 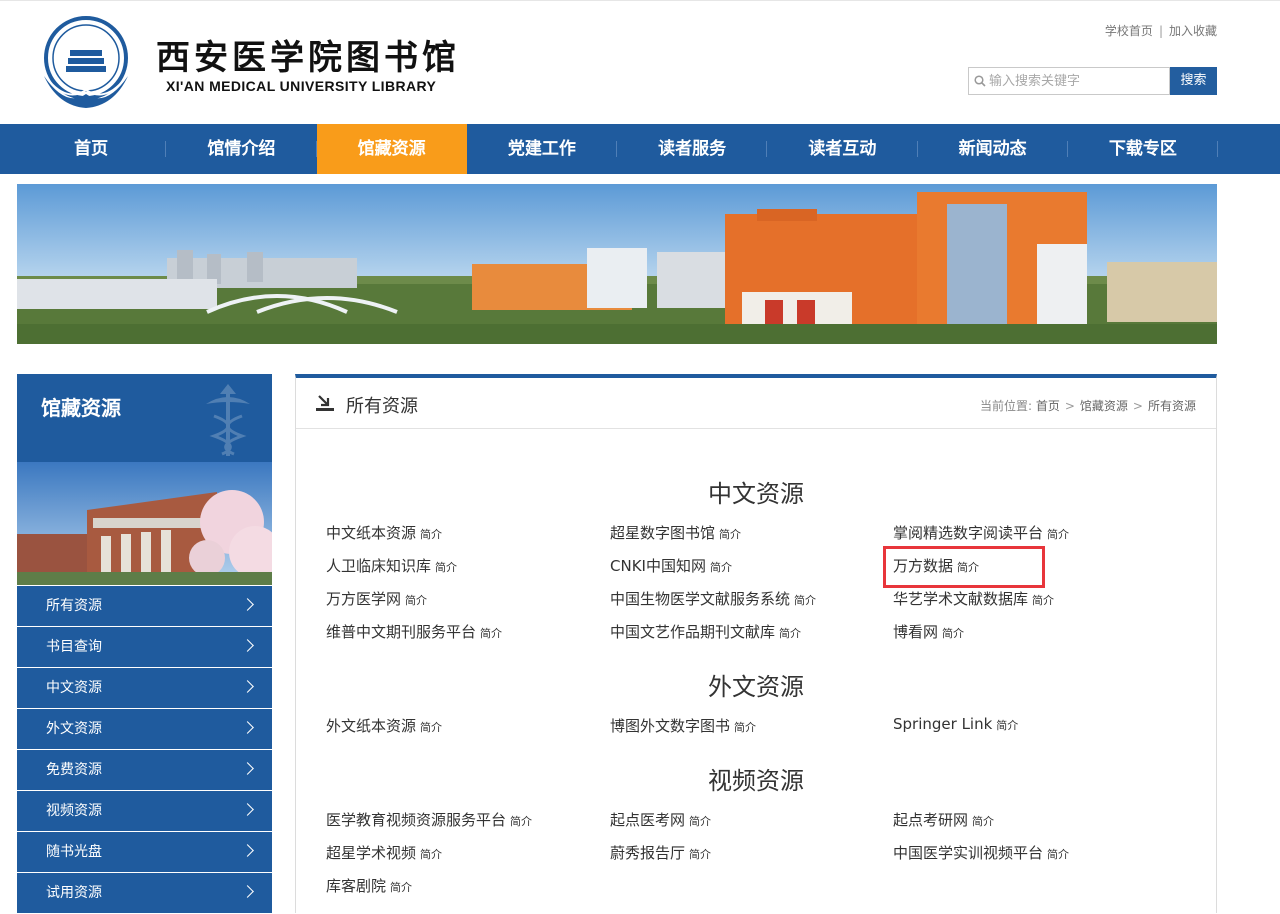 I want to click on resource-link: 起点考研网 简介, so click(x=943, y=819).